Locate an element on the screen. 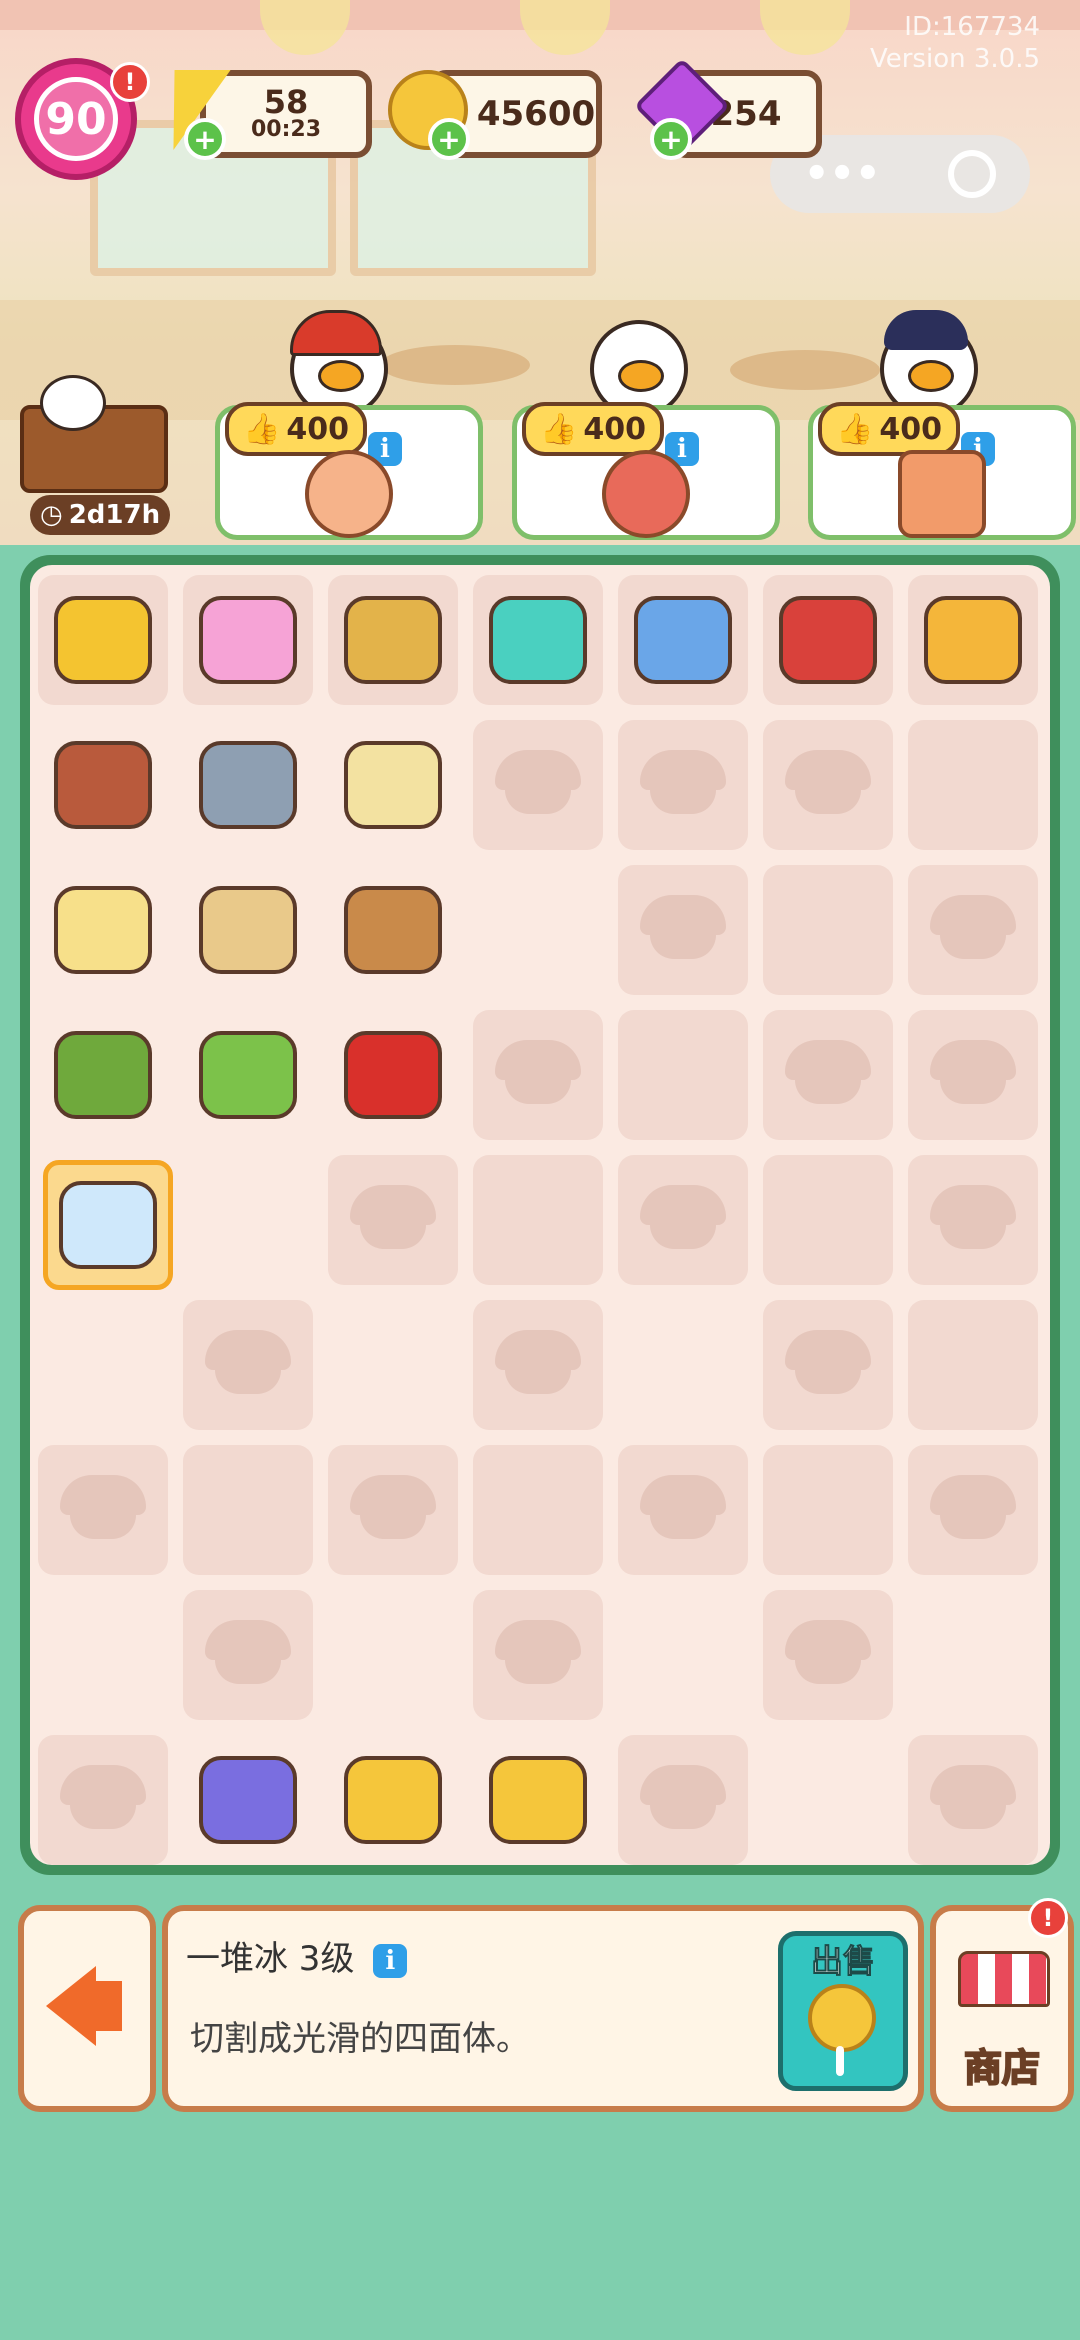  coins-item is located at coordinates (538, 1800).